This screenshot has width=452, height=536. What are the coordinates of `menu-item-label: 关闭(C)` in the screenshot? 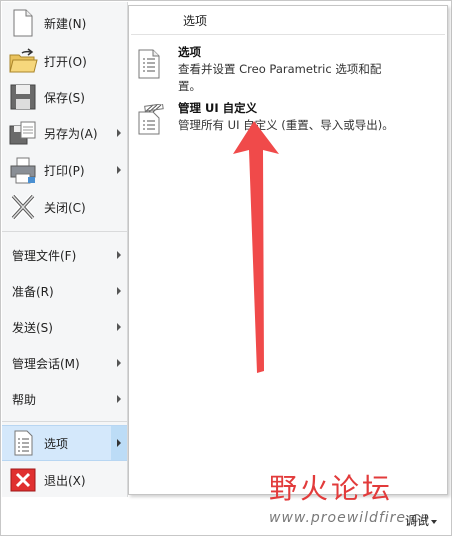 It's located at (65, 207).